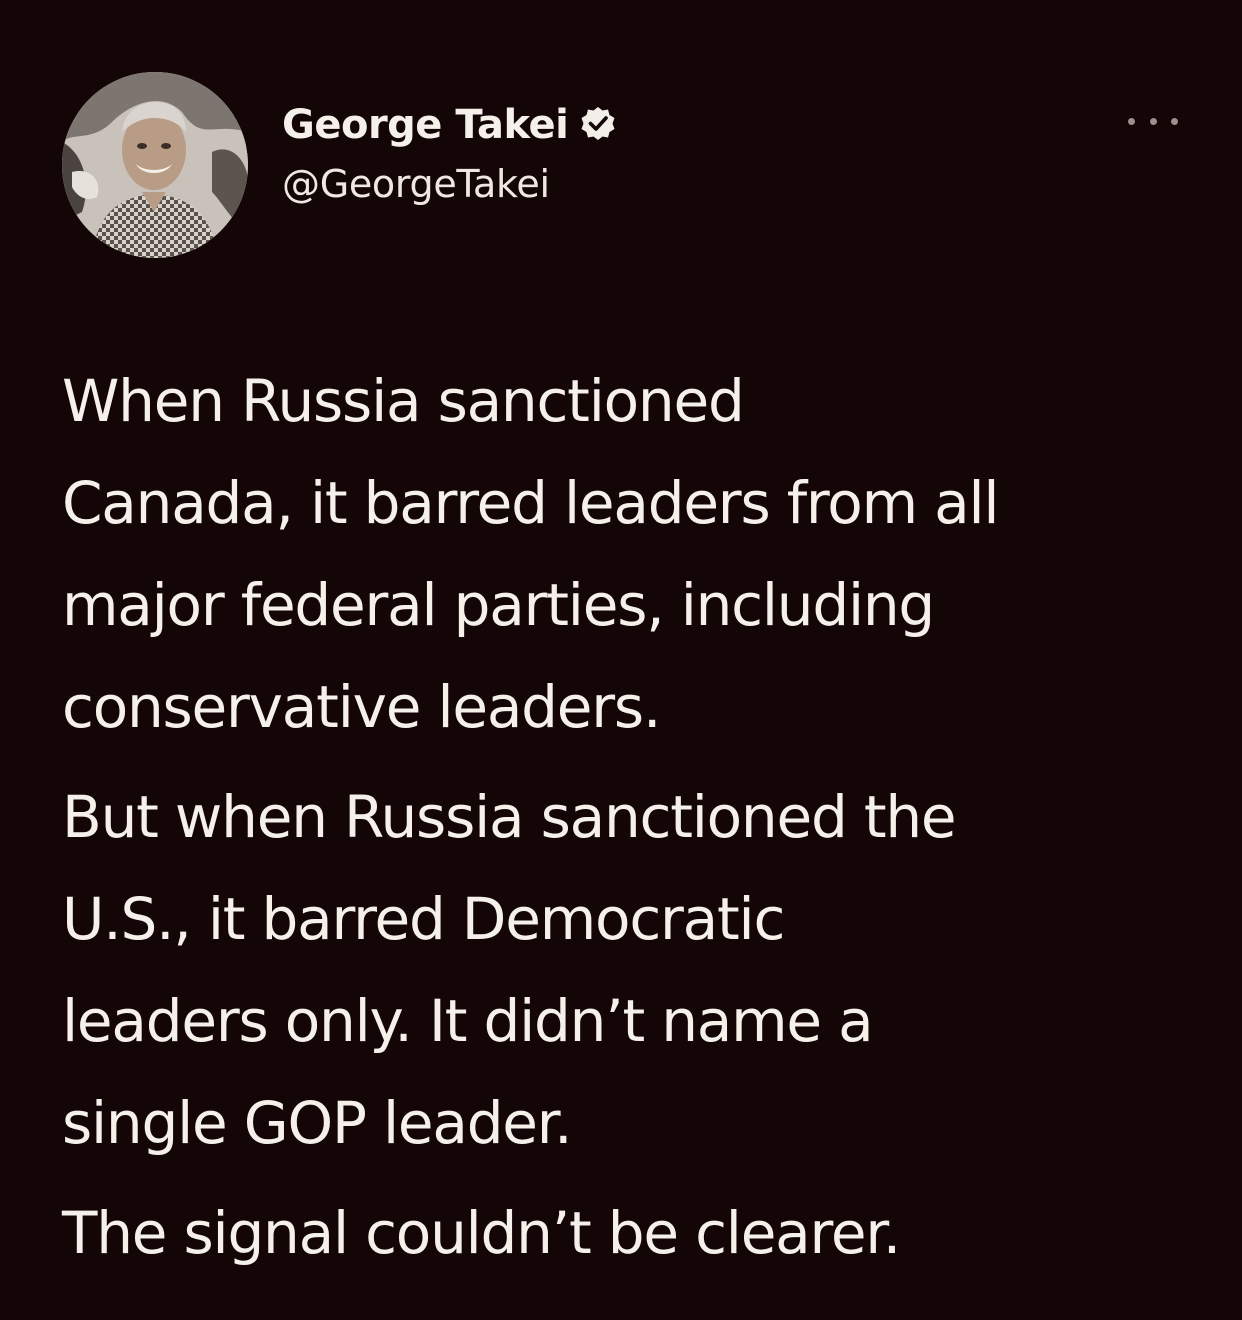 This screenshot has height=1320, width=1242. I want to click on verified-badge-icon, so click(598, 125).